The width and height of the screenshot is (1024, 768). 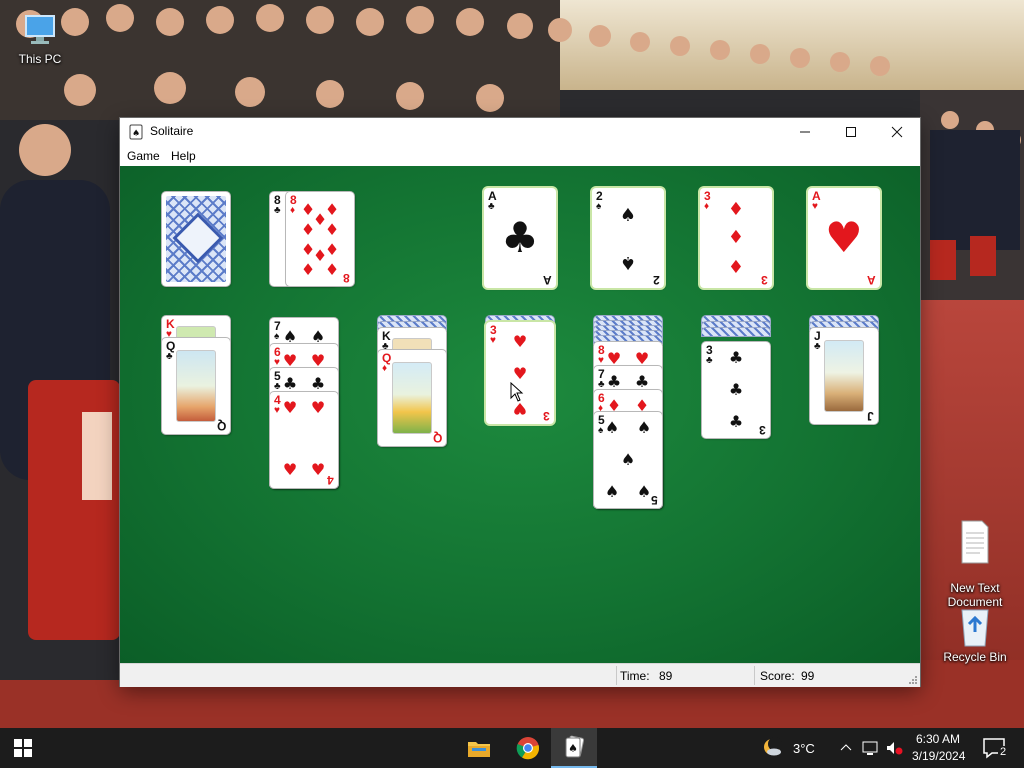 I want to click on clock-date: 3/19/2024, so click(x=938, y=756).